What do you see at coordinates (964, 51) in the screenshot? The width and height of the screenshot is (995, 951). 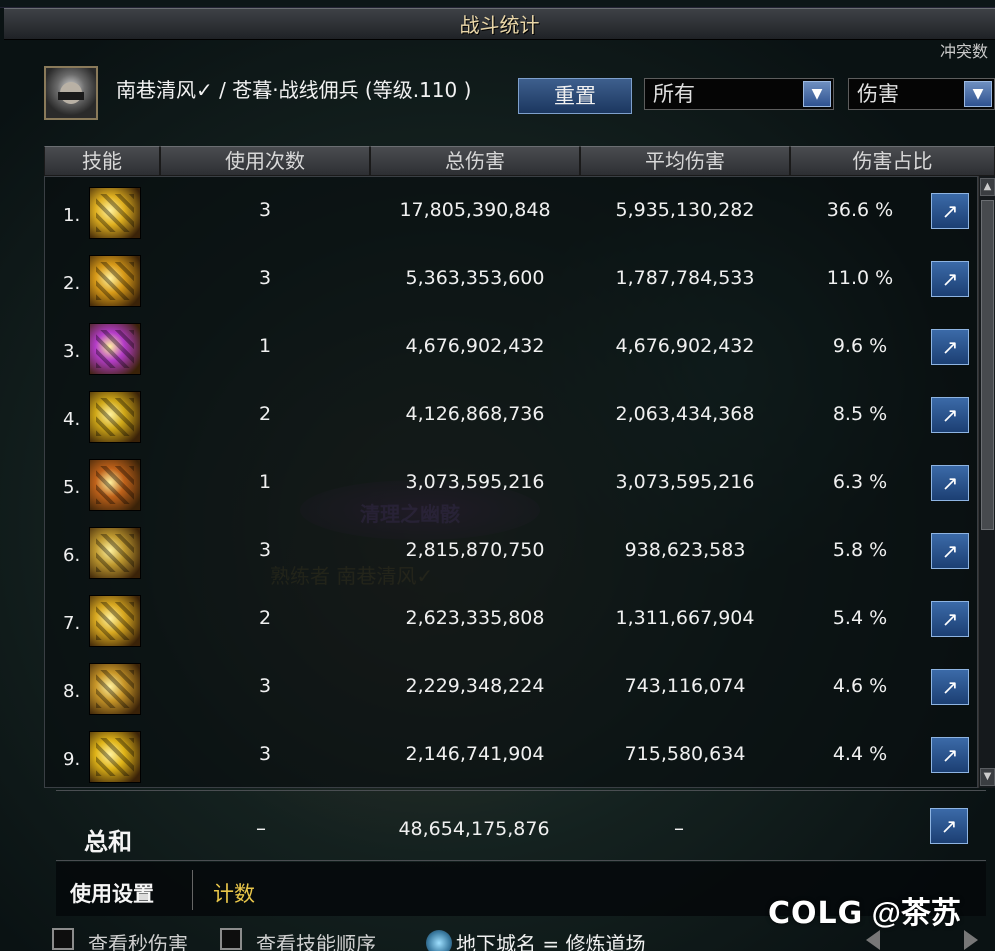 I see `corner-text: 冲突数` at bounding box center [964, 51].